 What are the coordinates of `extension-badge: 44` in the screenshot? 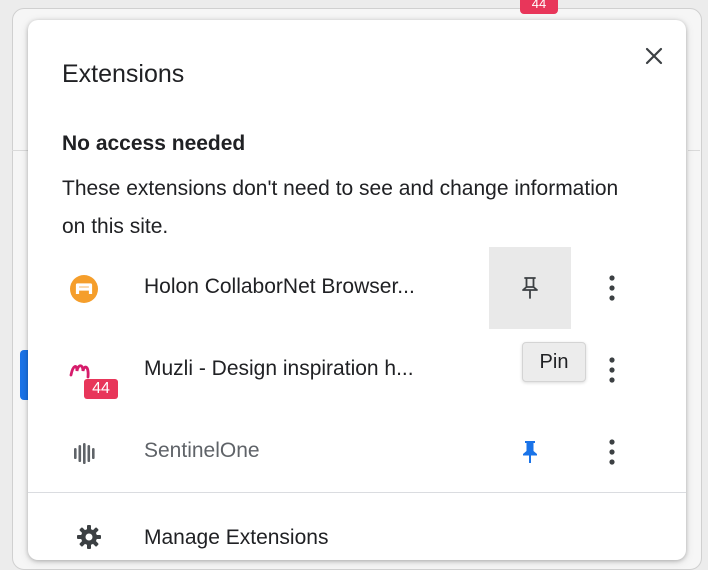 It's located at (101, 389).